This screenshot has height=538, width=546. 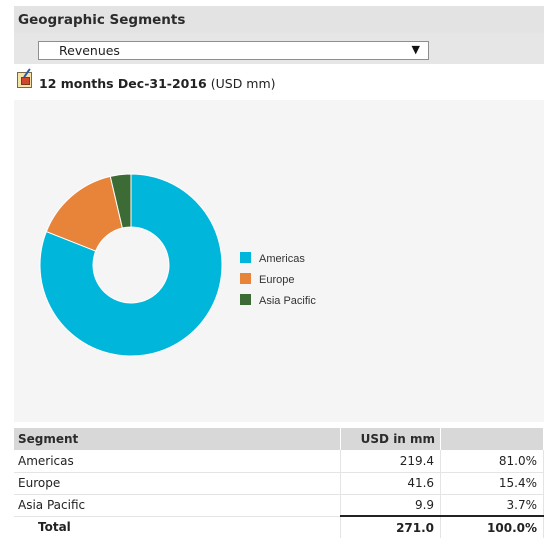 I want to click on segment-pct: 81.0%, so click(x=492, y=461).